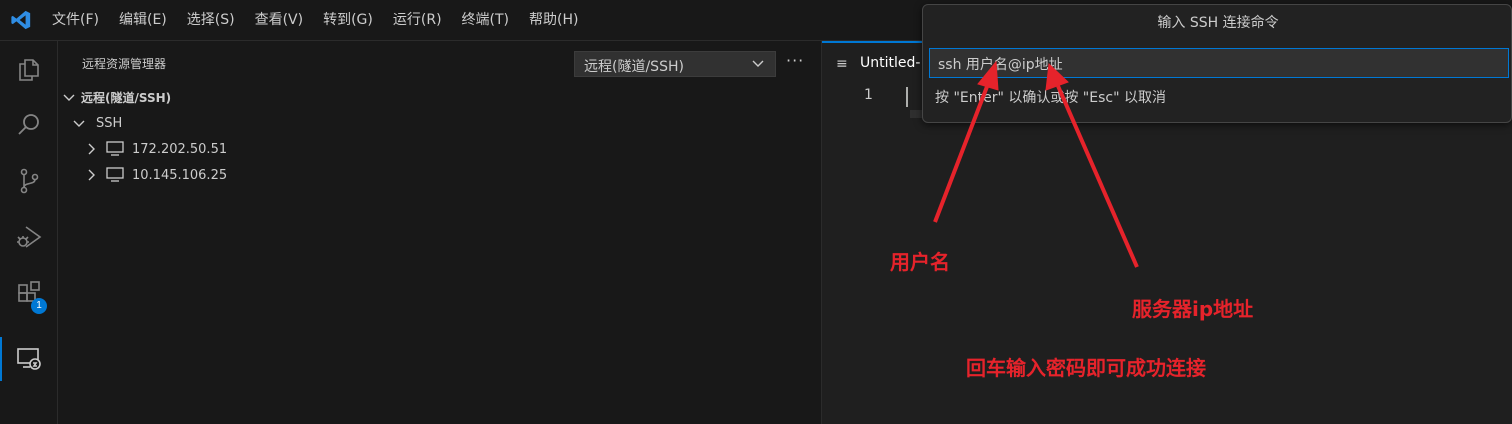 The image size is (1512, 424). Describe the element at coordinates (109, 123) in the screenshot. I see `group-label: SSH` at that location.